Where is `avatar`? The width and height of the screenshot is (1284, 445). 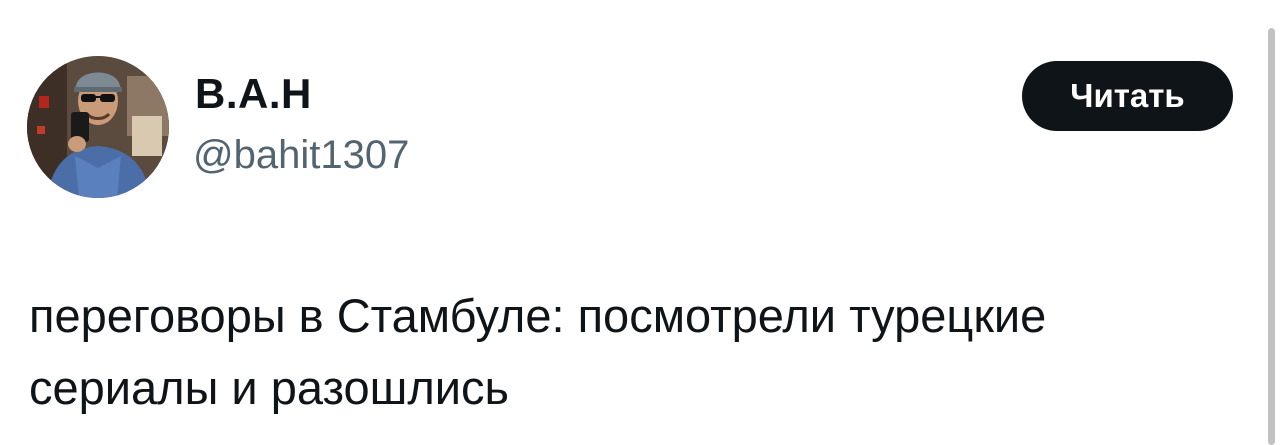 avatar is located at coordinates (98, 127).